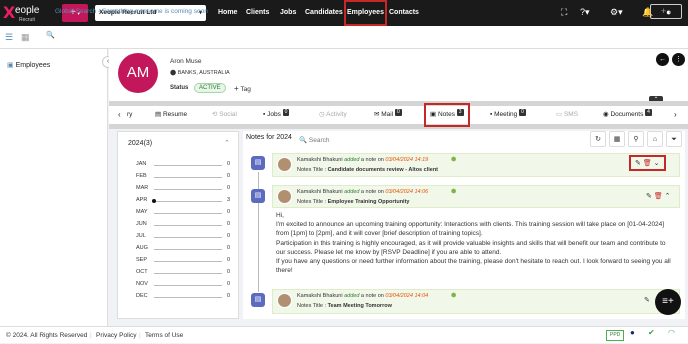  What do you see at coordinates (617, 139) in the screenshot?
I see `calendar-icon: ▦` at bounding box center [617, 139].